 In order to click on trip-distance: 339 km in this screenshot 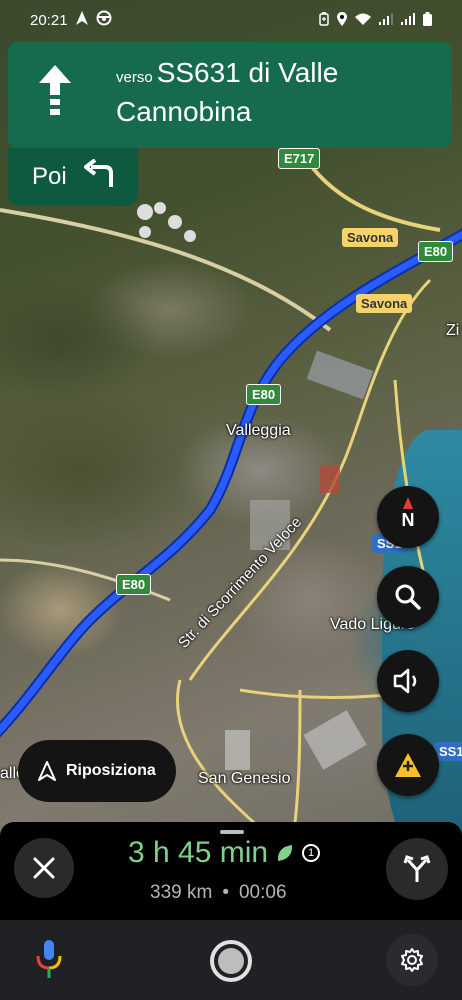, I will do `click(181, 892)`.